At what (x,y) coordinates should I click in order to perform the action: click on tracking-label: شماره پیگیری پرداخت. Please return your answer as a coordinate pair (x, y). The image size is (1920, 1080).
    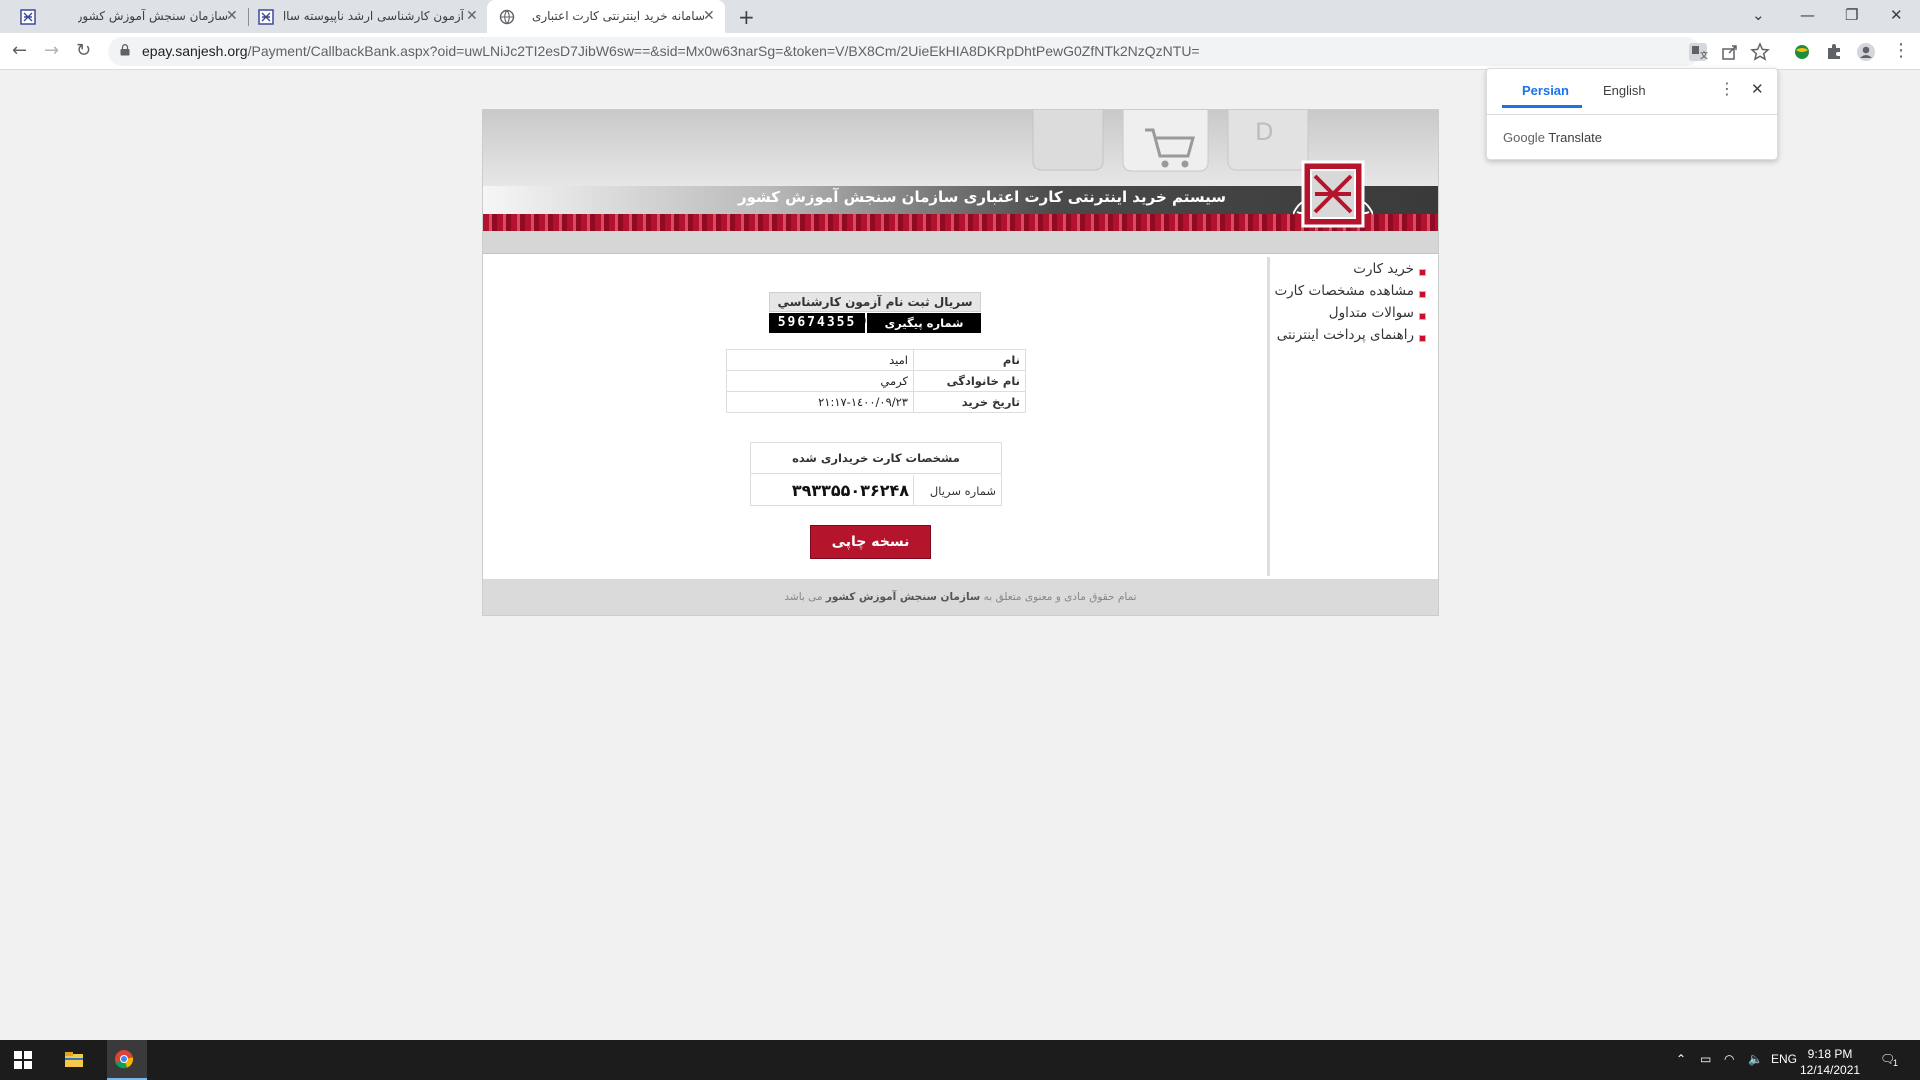
    Looking at the image, I should click on (924, 331).